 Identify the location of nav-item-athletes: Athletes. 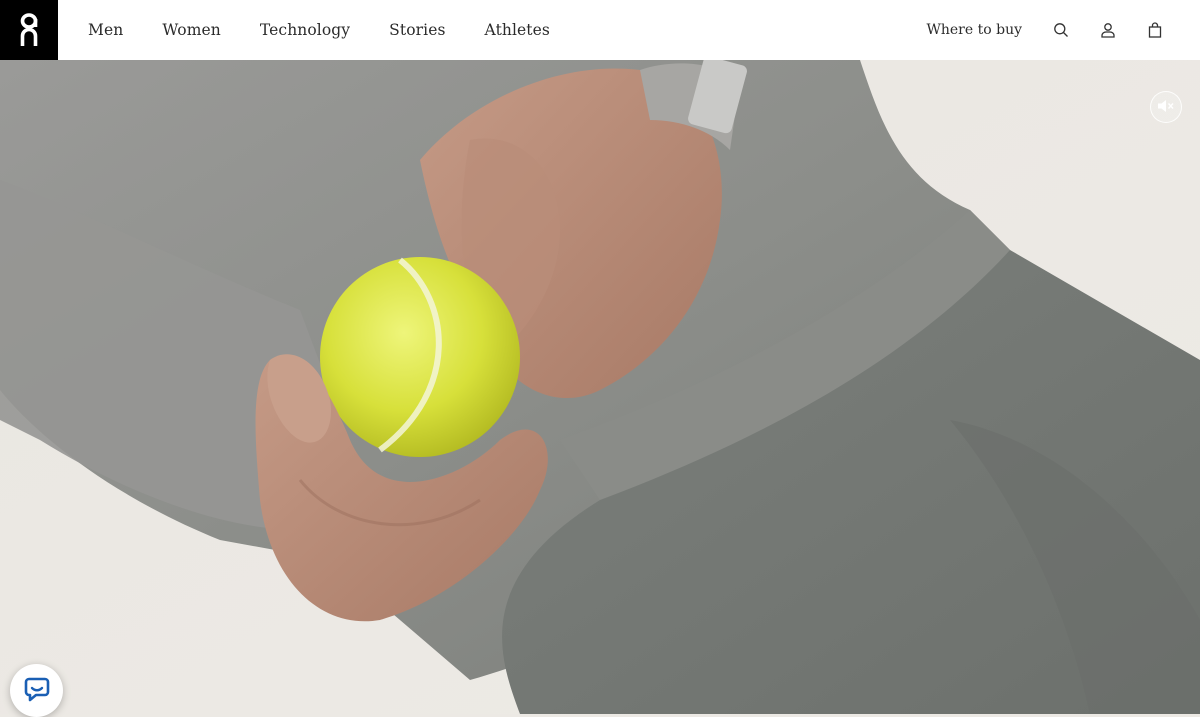
(517, 30).